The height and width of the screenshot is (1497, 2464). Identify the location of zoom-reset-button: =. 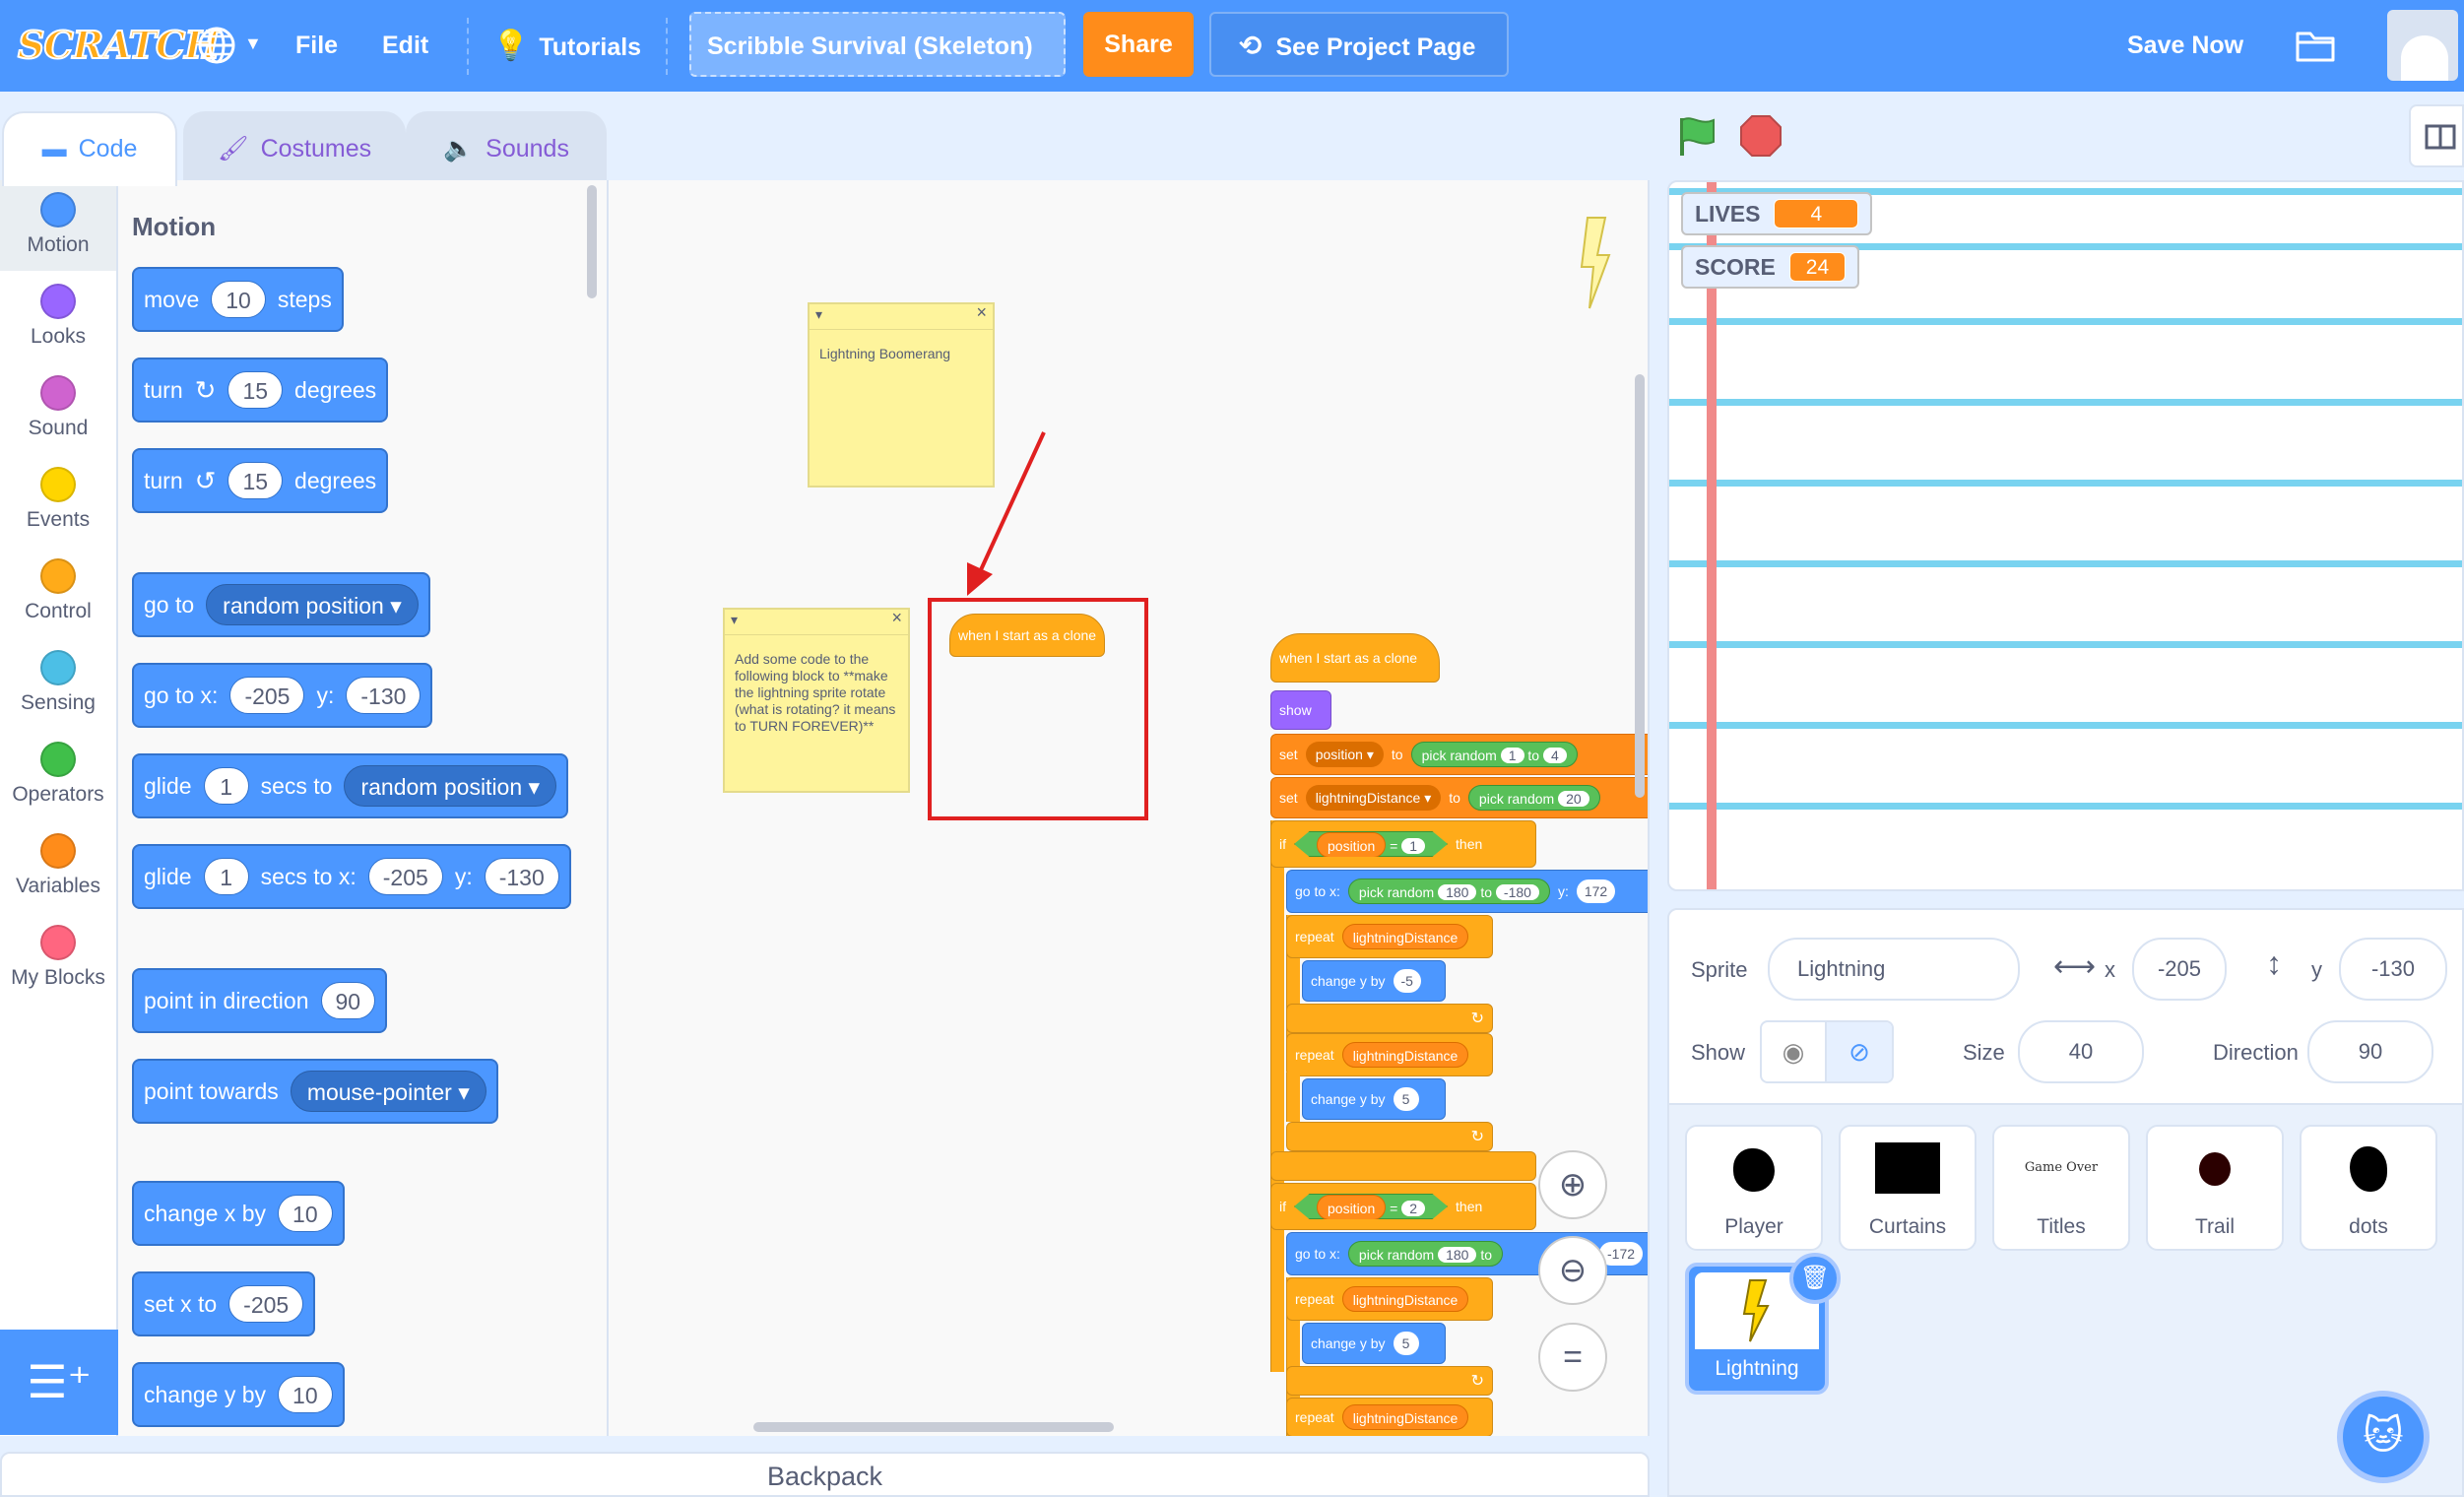
(1572, 1357).